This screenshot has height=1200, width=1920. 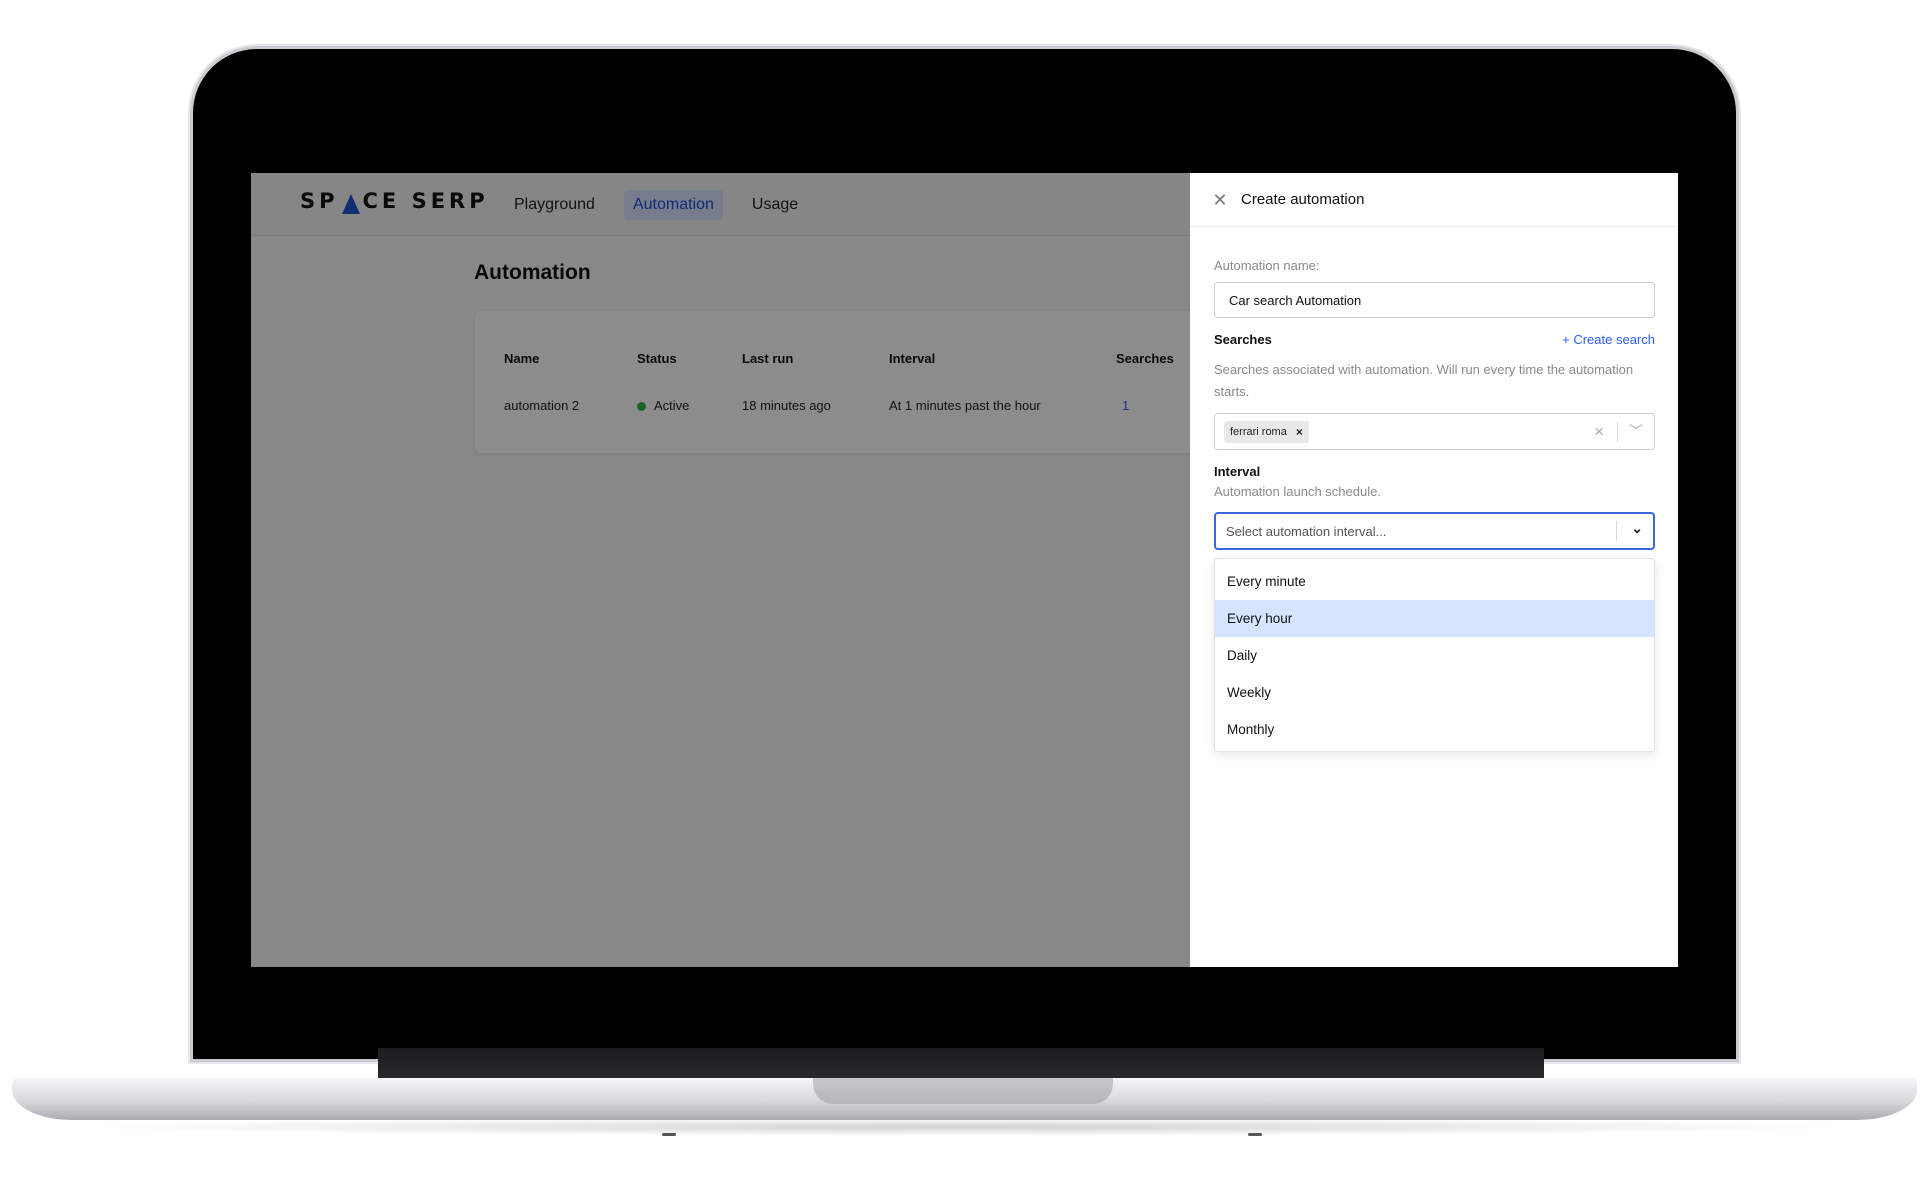 What do you see at coordinates (963, 1091) in the screenshot?
I see `laptop-notch` at bounding box center [963, 1091].